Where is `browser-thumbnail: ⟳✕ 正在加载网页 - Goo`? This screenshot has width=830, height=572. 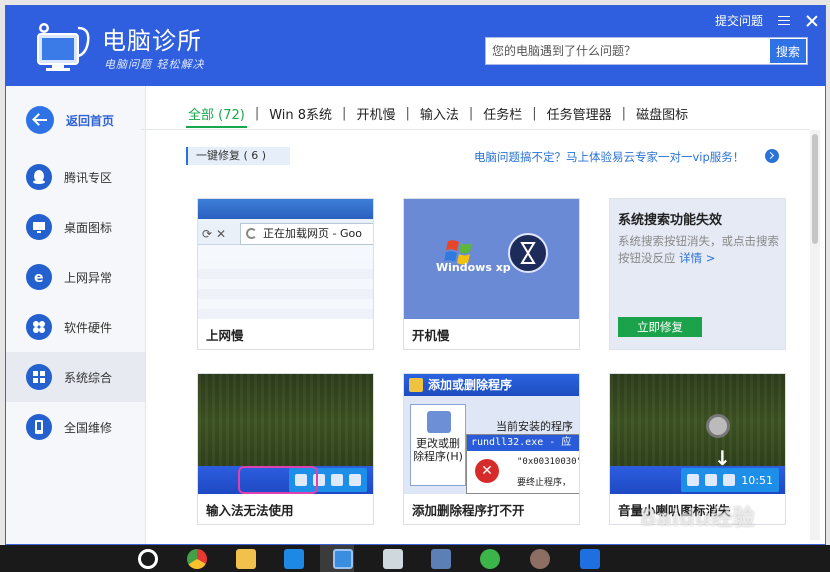 browser-thumbnail: ⟳✕ 正在加载网页 - Goo is located at coordinates (285, 259).